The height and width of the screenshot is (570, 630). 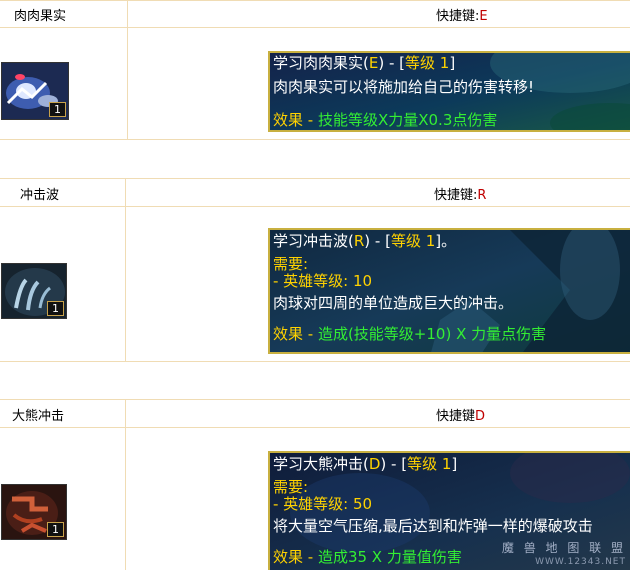 What do you see at coordinates (446, 241) in the screenshot?
I see `tooltip-title-end: ]。` at bounding box center [446, 241].